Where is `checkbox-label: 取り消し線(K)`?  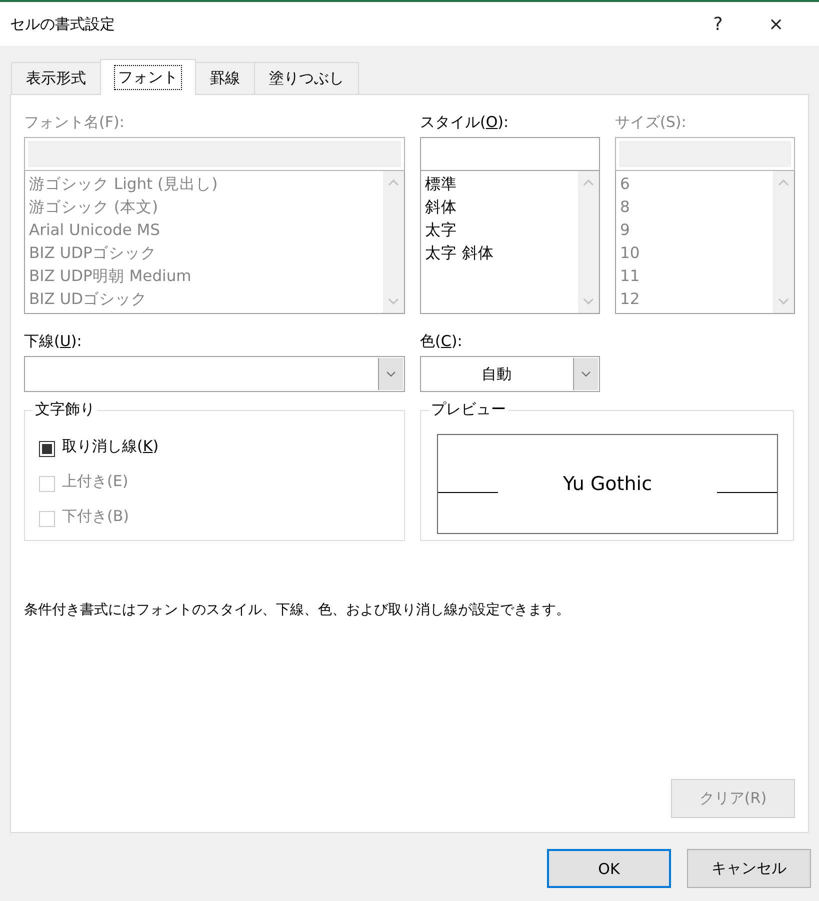
checkbox-label: 取り消し線(K) is located at coordinates (110, 446).